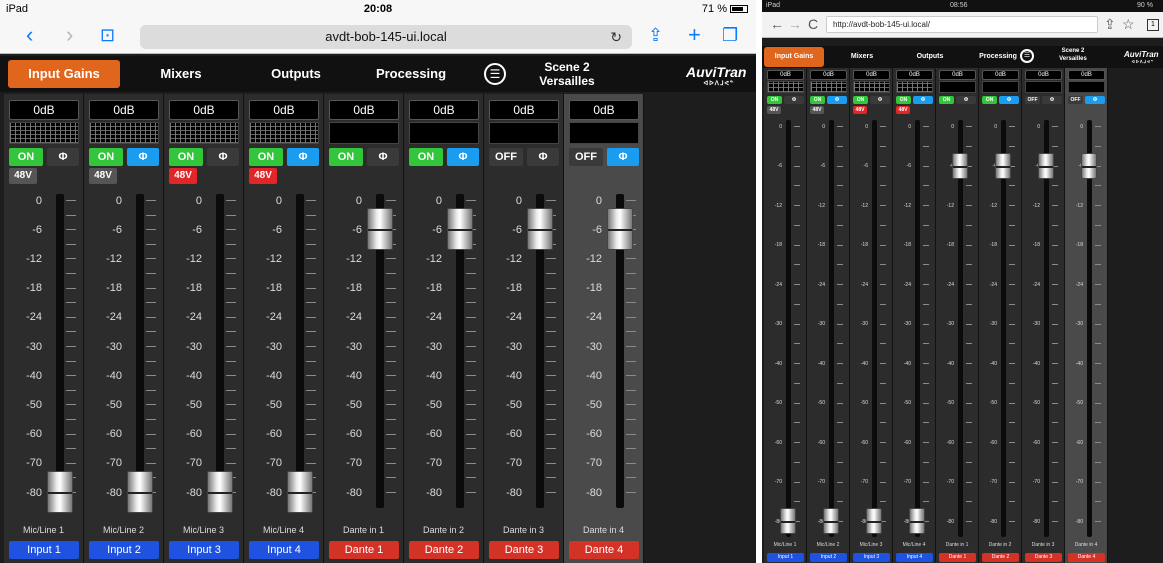  Describe the element at coordinates (795, 24) in the screenshot. I see `forward-arrow-icon: →` at that location.